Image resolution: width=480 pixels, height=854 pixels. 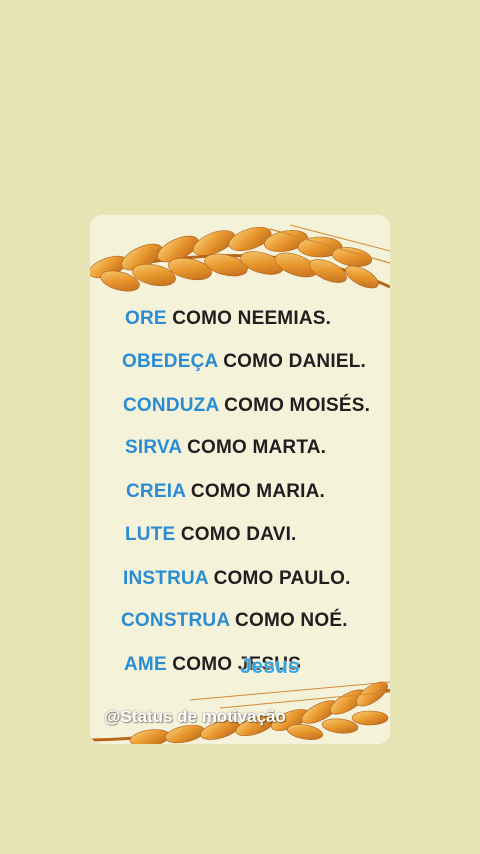 What do you see at coordinates (270, 666) in the screenshot?
I see `jesus-overlay-text: Jesus` at bounding box center [270, 666].